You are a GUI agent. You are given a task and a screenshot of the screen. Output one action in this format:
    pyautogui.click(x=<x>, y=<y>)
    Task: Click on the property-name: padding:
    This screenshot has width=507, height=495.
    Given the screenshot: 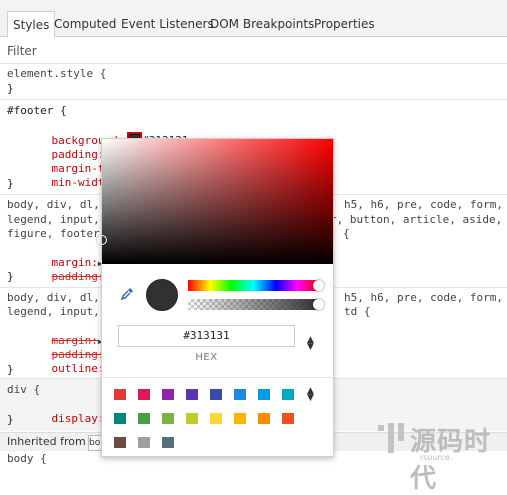 What is the action you would take?
    pyautogui.click(x=78, y=277)
    